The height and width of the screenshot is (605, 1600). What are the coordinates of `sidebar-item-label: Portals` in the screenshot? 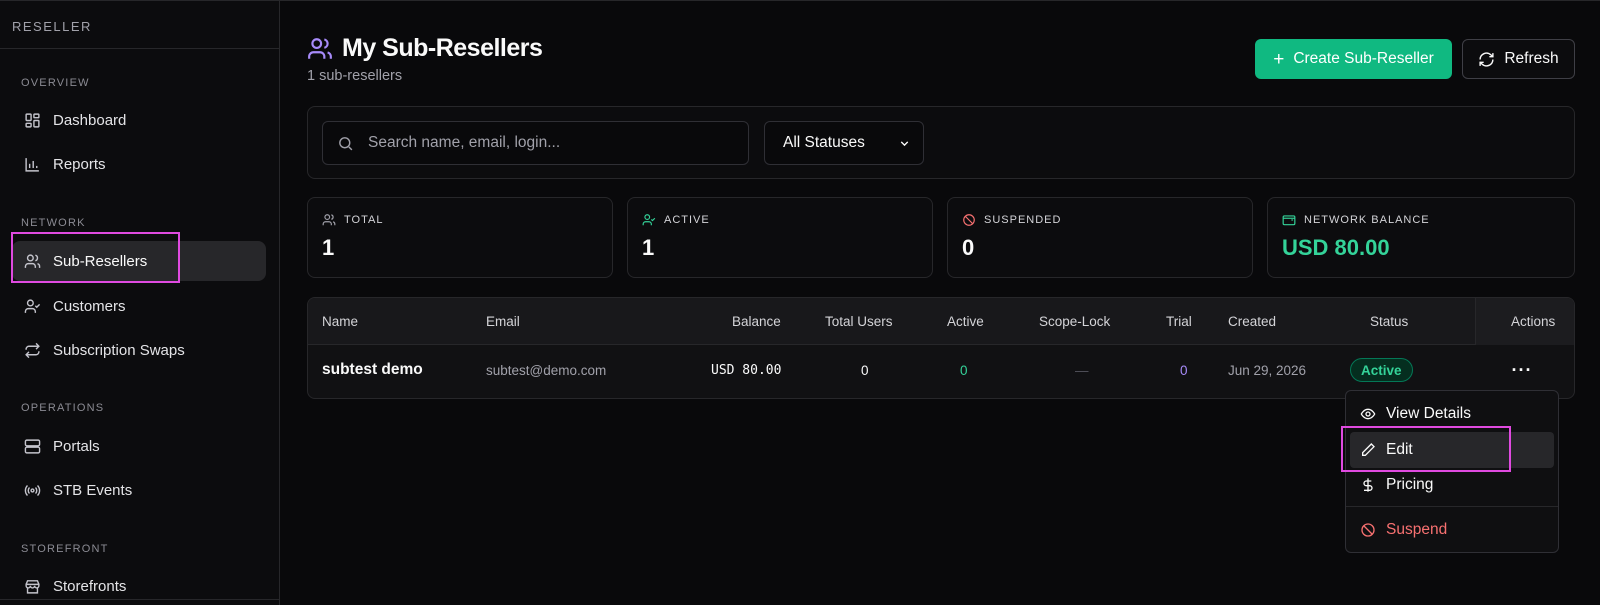 It's located at (76, 446).